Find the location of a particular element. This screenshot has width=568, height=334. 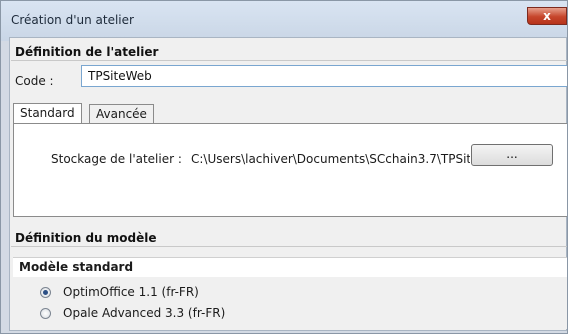

radio-opale-advanced is located at coordinates (45, 313).